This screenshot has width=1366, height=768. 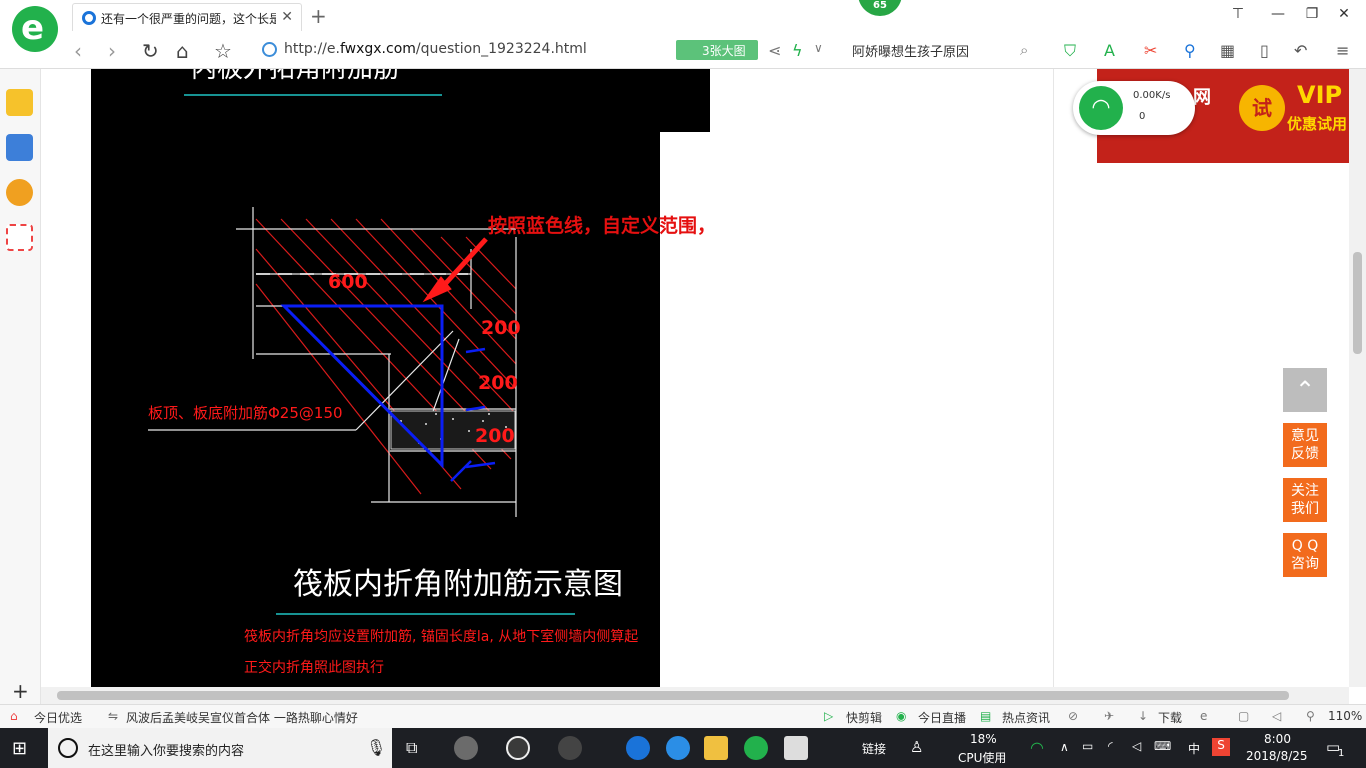 What do you see at coordinates (1136, 746) in the screenshot?
I see `volume-icon: ◁` at bounding box center [1136, 746].